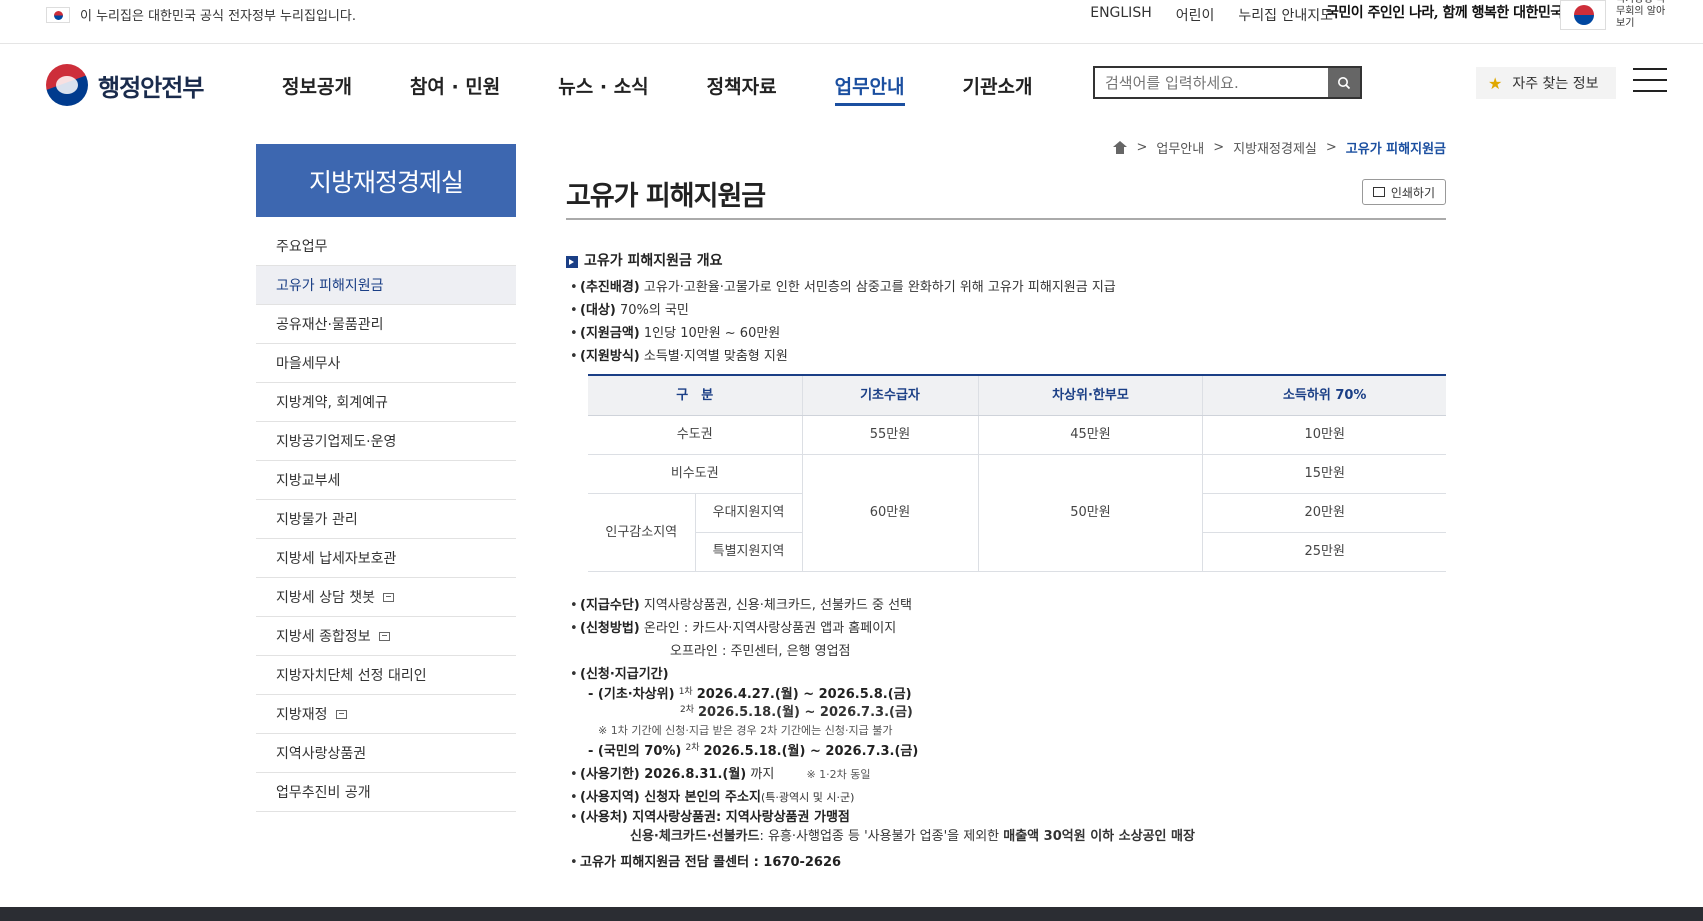  I want to click on logo-text: 행정안전부, so click(151, 87).